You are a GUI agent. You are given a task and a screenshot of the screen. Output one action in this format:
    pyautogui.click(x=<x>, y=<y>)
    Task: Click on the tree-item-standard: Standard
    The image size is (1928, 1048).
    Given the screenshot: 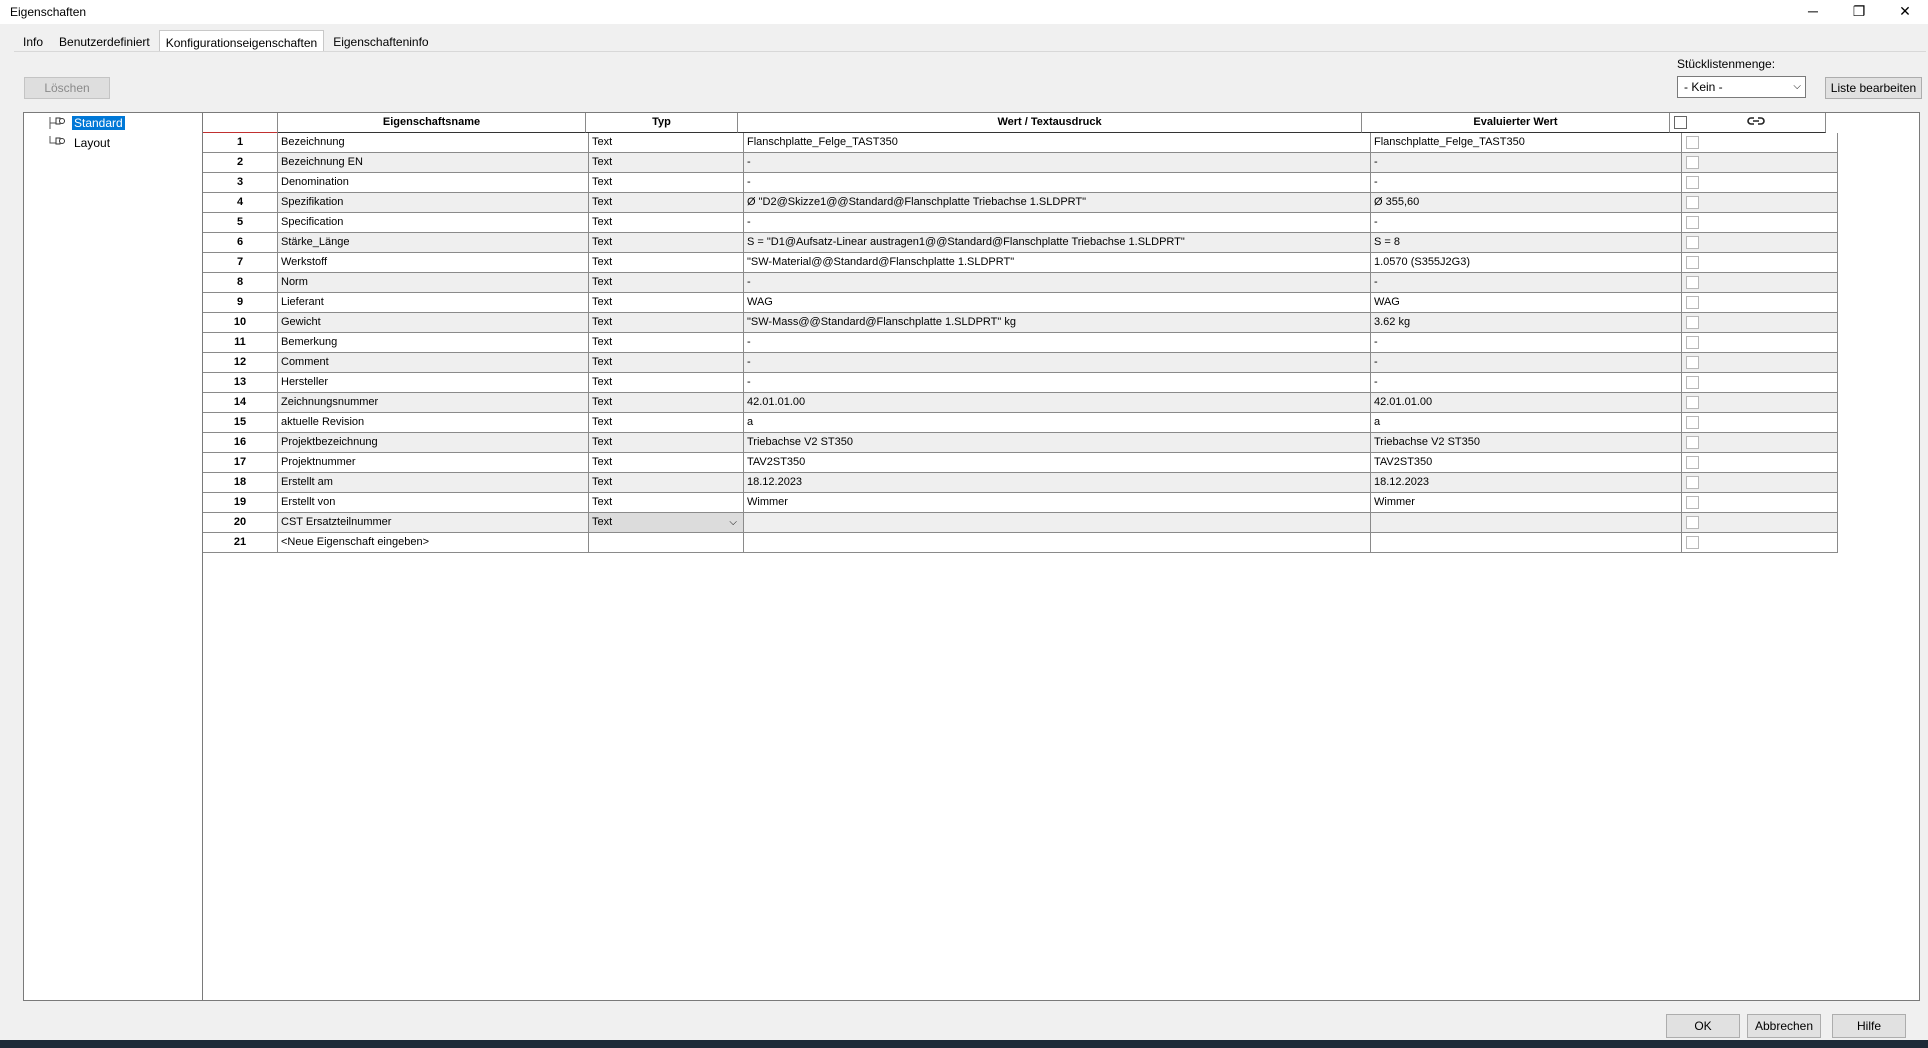 What is the action you would take?
    pyautogui.click(x=86, y=123)
    